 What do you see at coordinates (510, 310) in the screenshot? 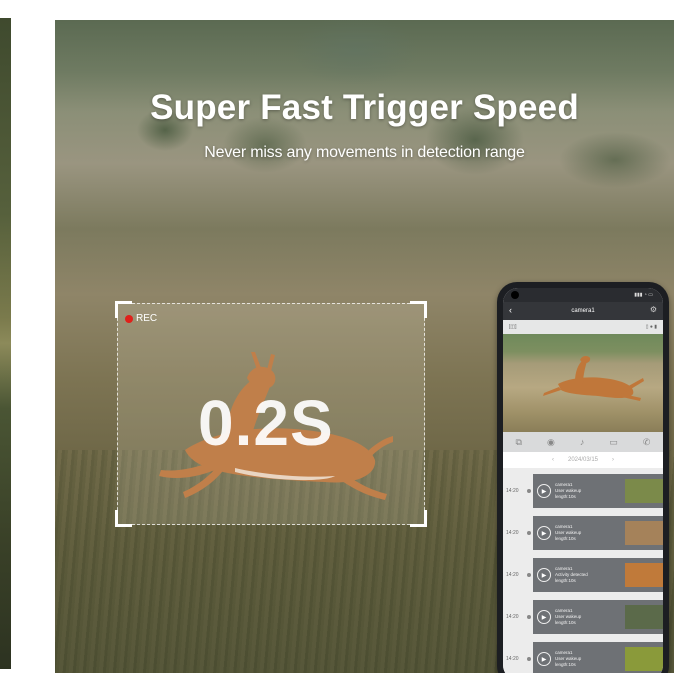
I see `back-arrow-icon: ‹` at bounding box center [510, 310].